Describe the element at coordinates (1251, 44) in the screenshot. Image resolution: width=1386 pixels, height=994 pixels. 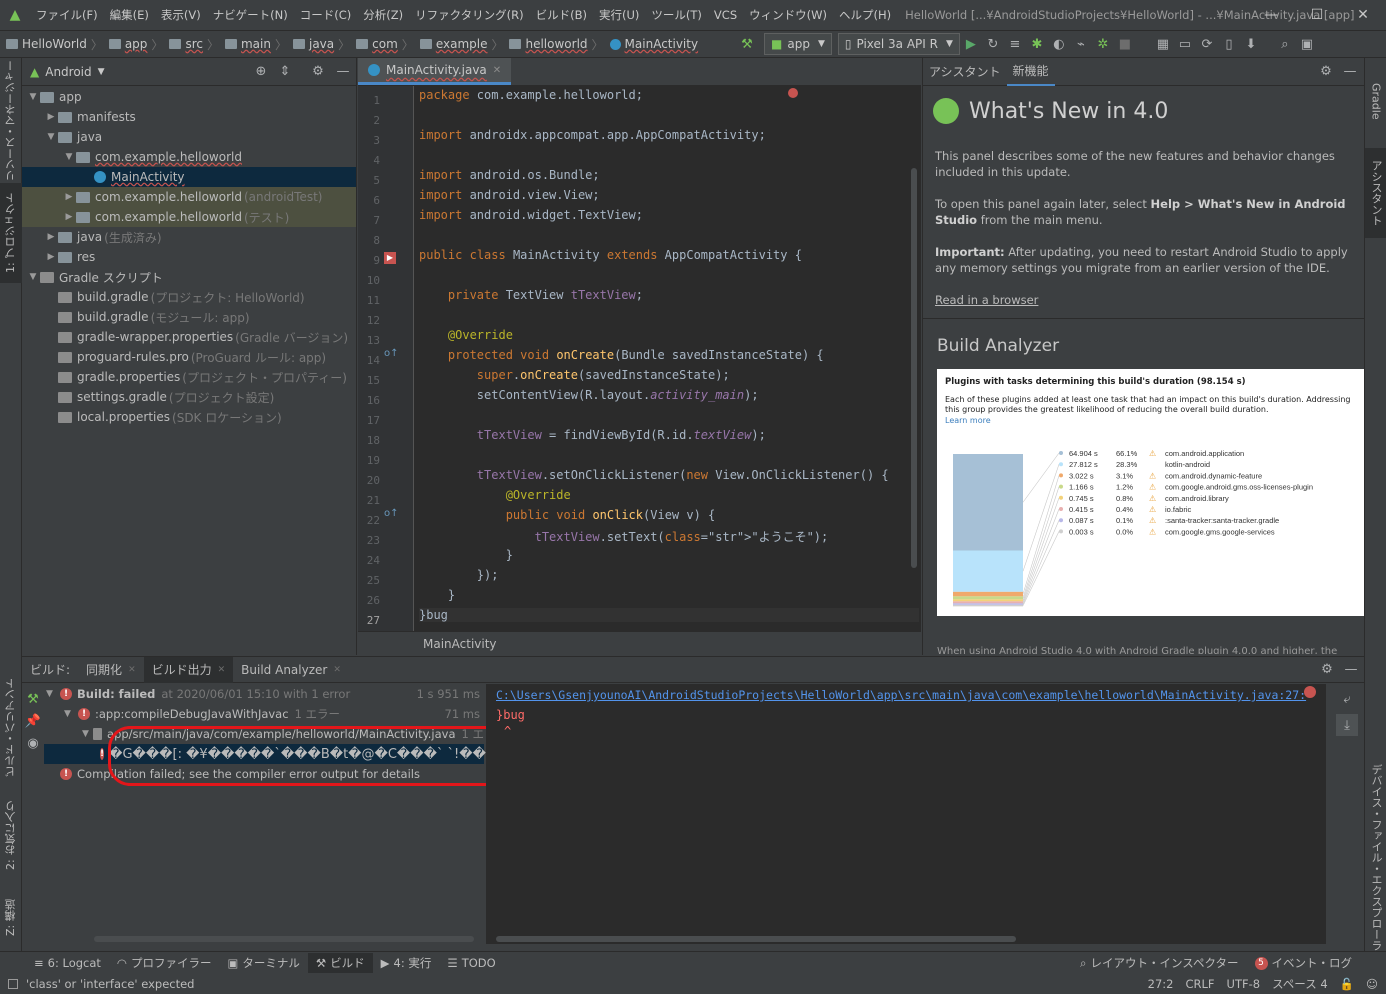
I see `sdk-manager-icon: ⬇` at that location.